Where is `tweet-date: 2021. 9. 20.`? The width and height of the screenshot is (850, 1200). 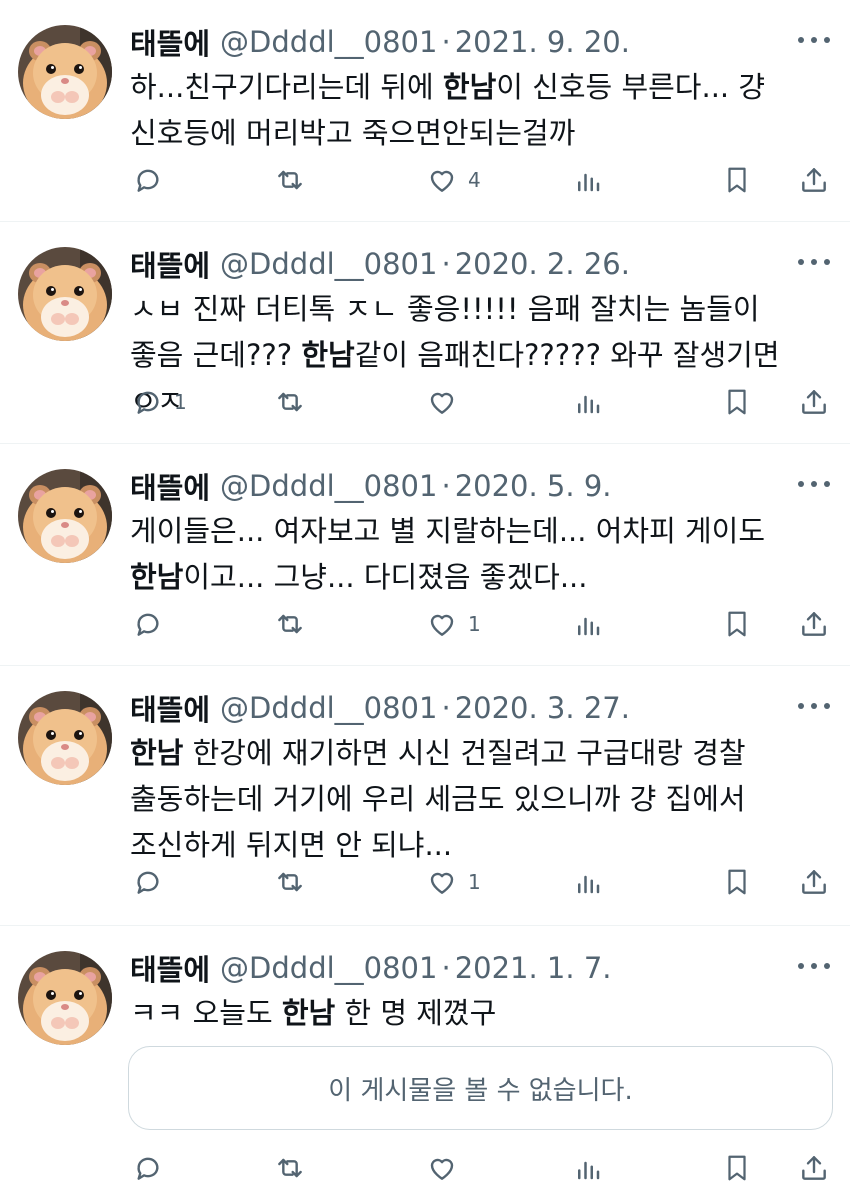
tweet-date: 2021. 9. 20. is located at coordinates (542, 42).